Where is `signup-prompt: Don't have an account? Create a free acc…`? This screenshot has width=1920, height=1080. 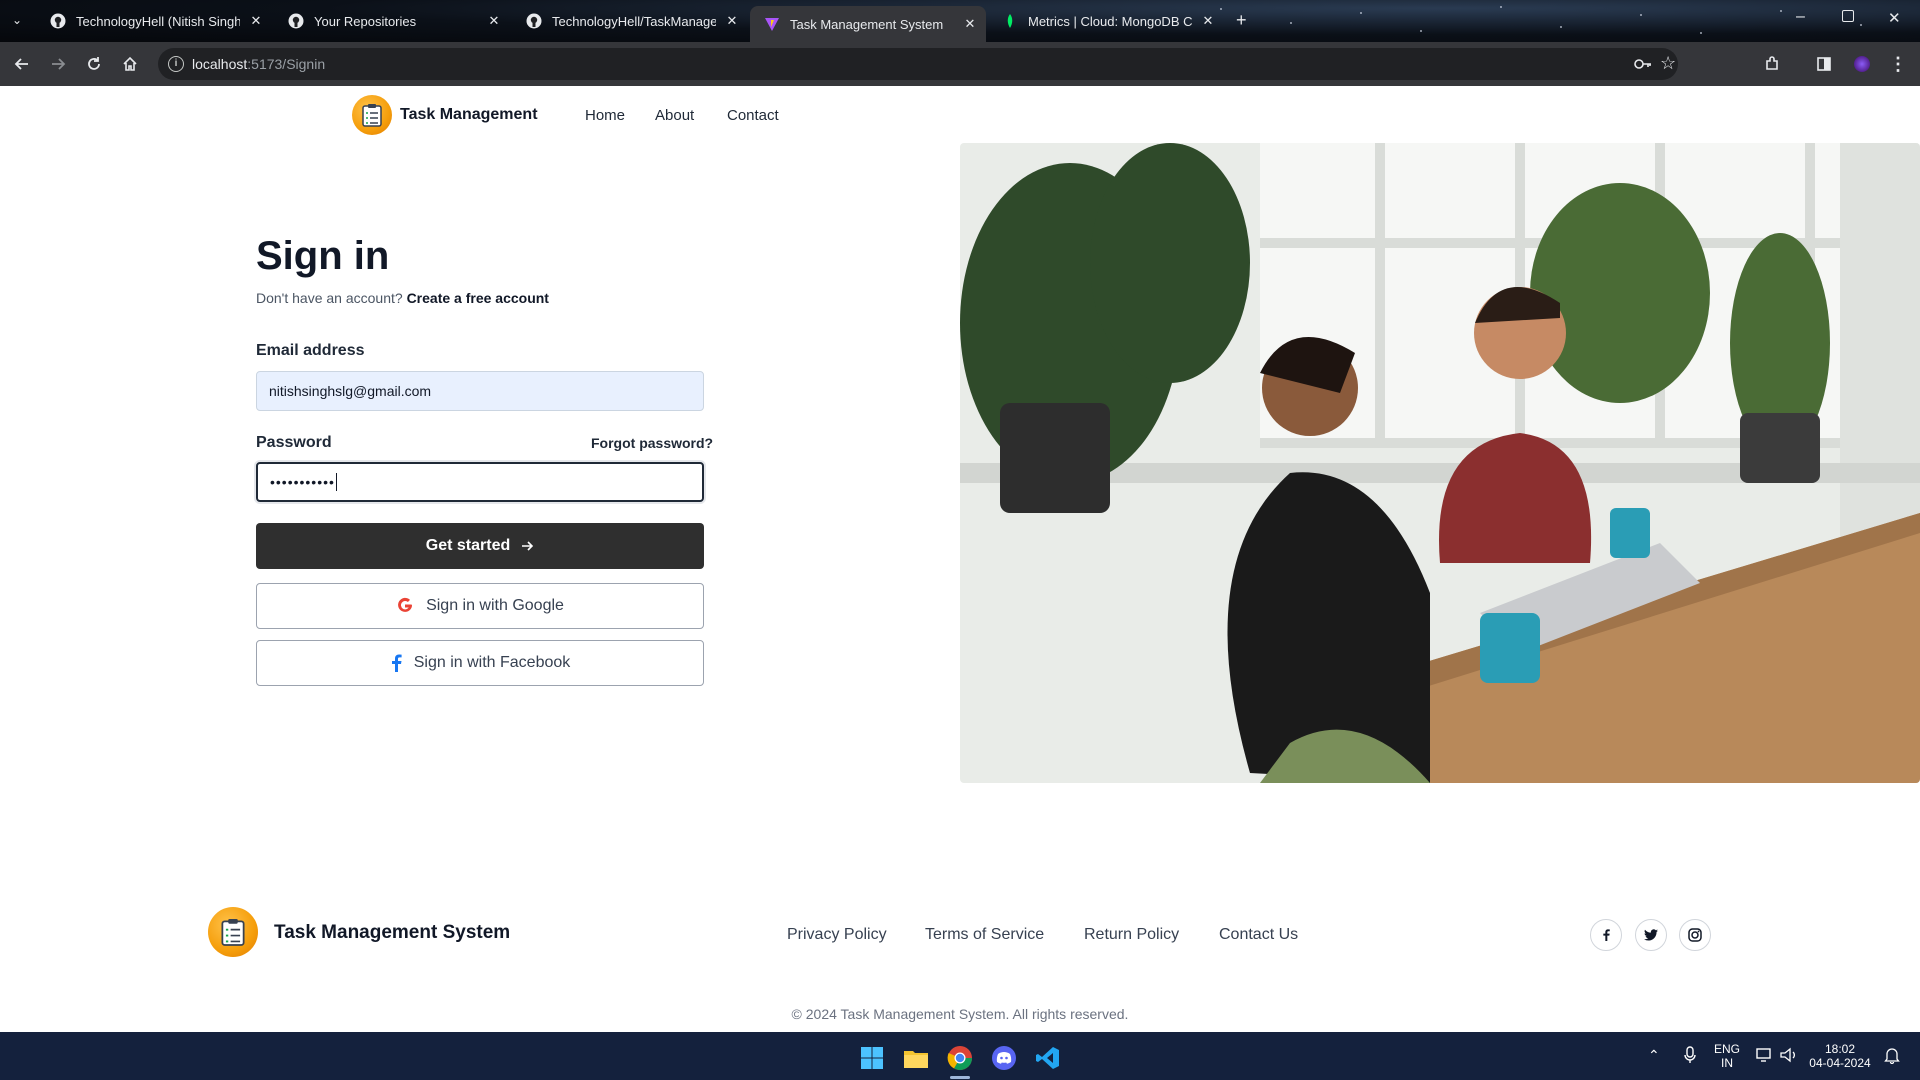
signup-prompt: Don't have an account? Create a free acc… is located at coordinates (402, 298).